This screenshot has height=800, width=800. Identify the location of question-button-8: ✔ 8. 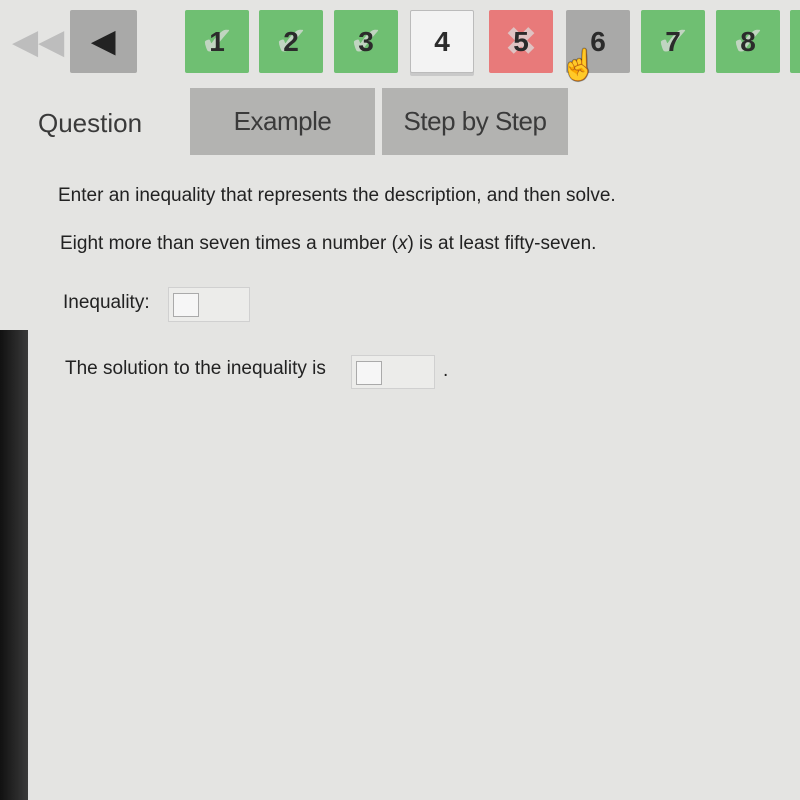
(748, 41).